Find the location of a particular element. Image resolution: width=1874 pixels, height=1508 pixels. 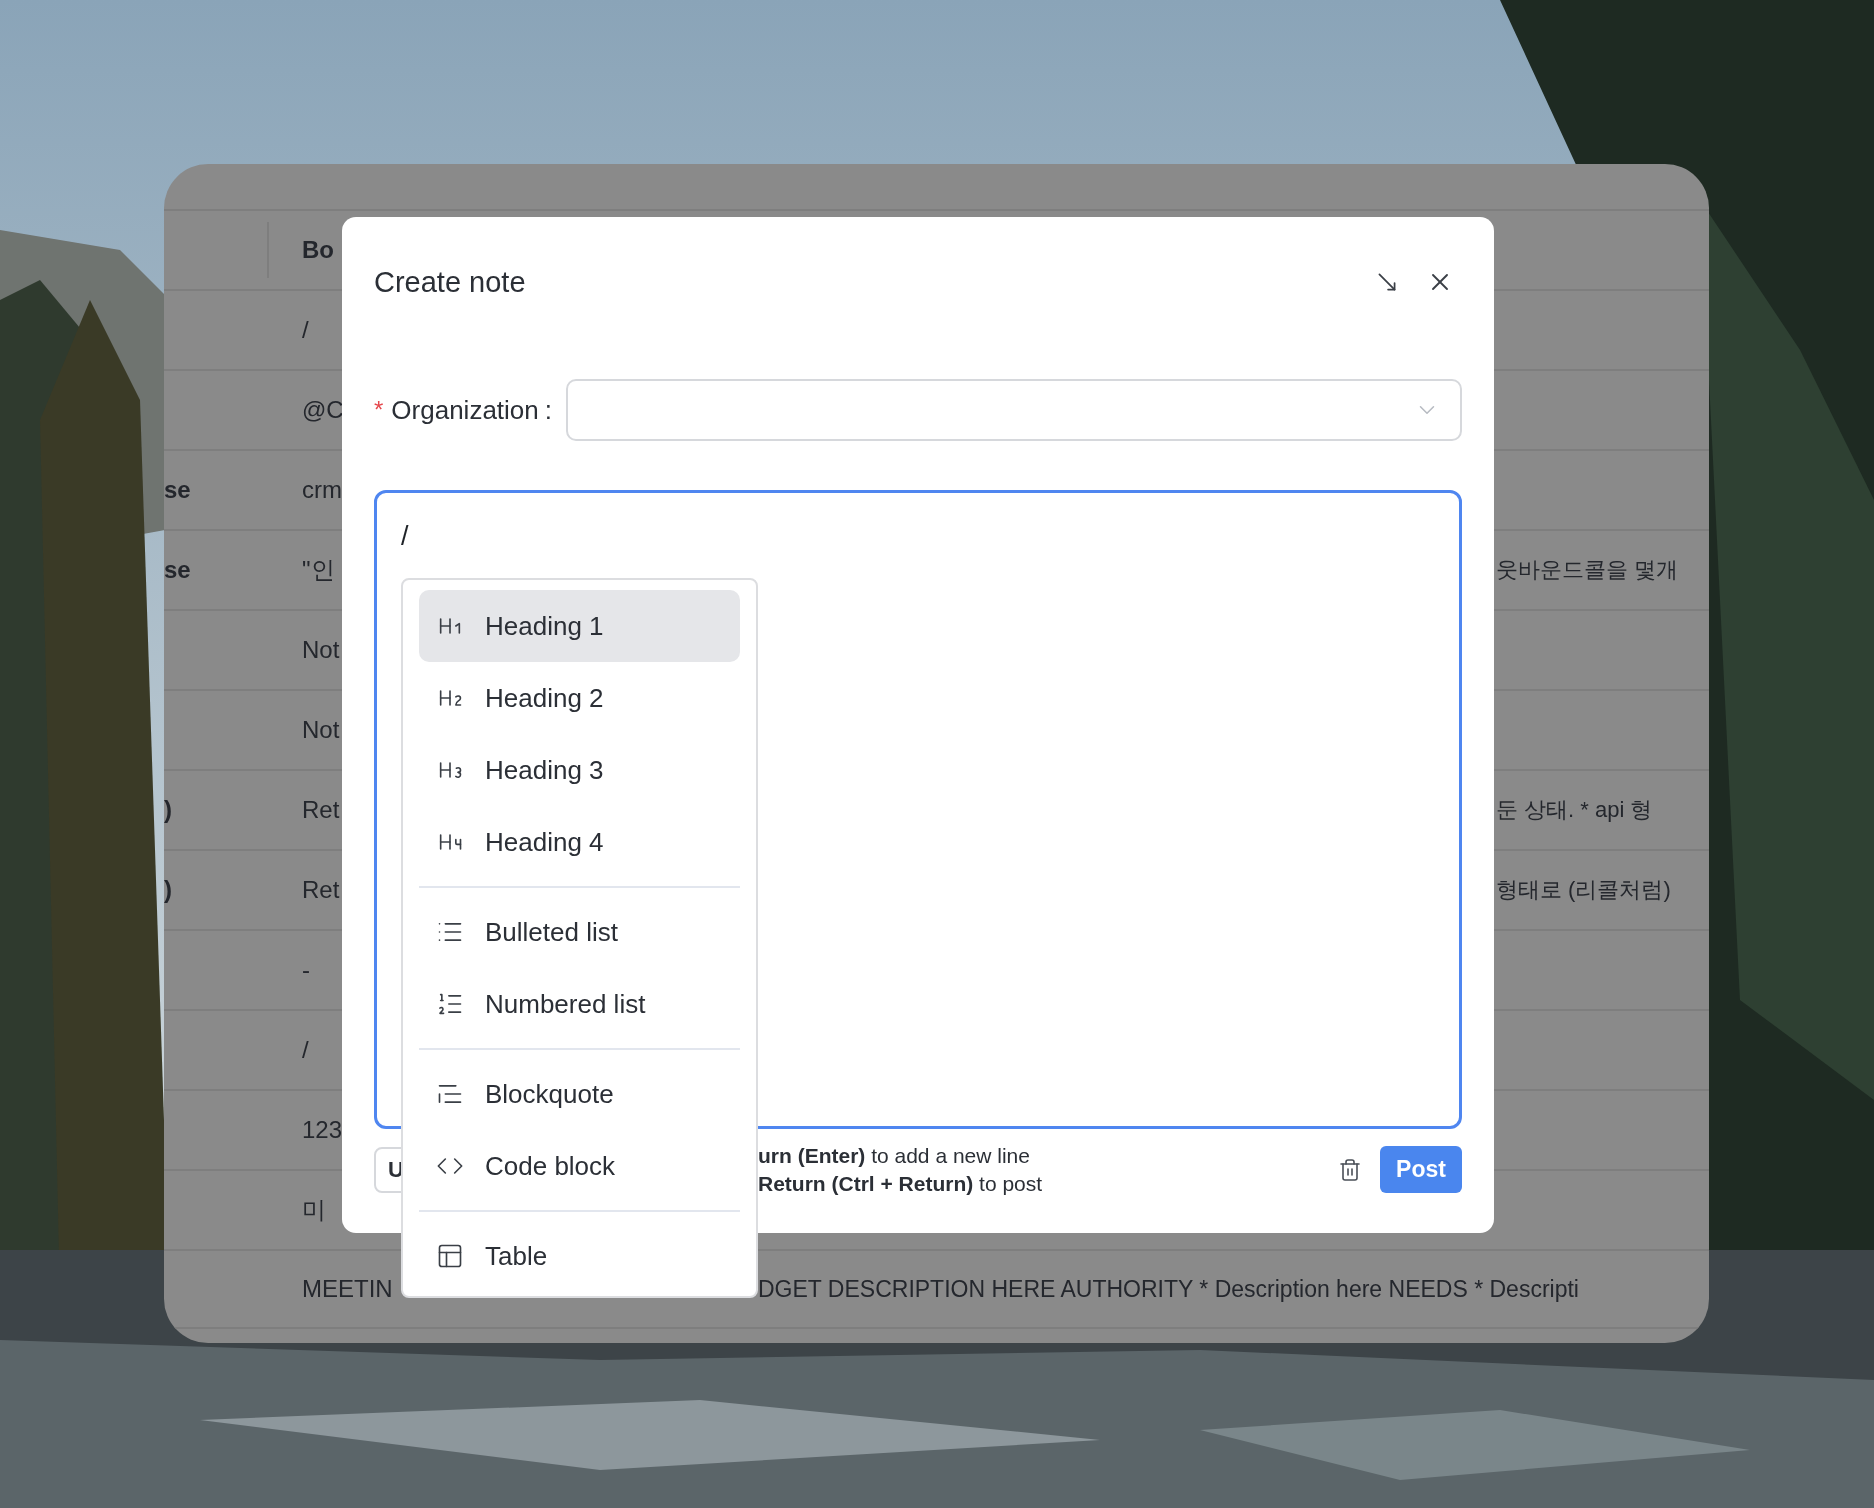

menu-item: Blockquote is located at coordinates (579, 1094).